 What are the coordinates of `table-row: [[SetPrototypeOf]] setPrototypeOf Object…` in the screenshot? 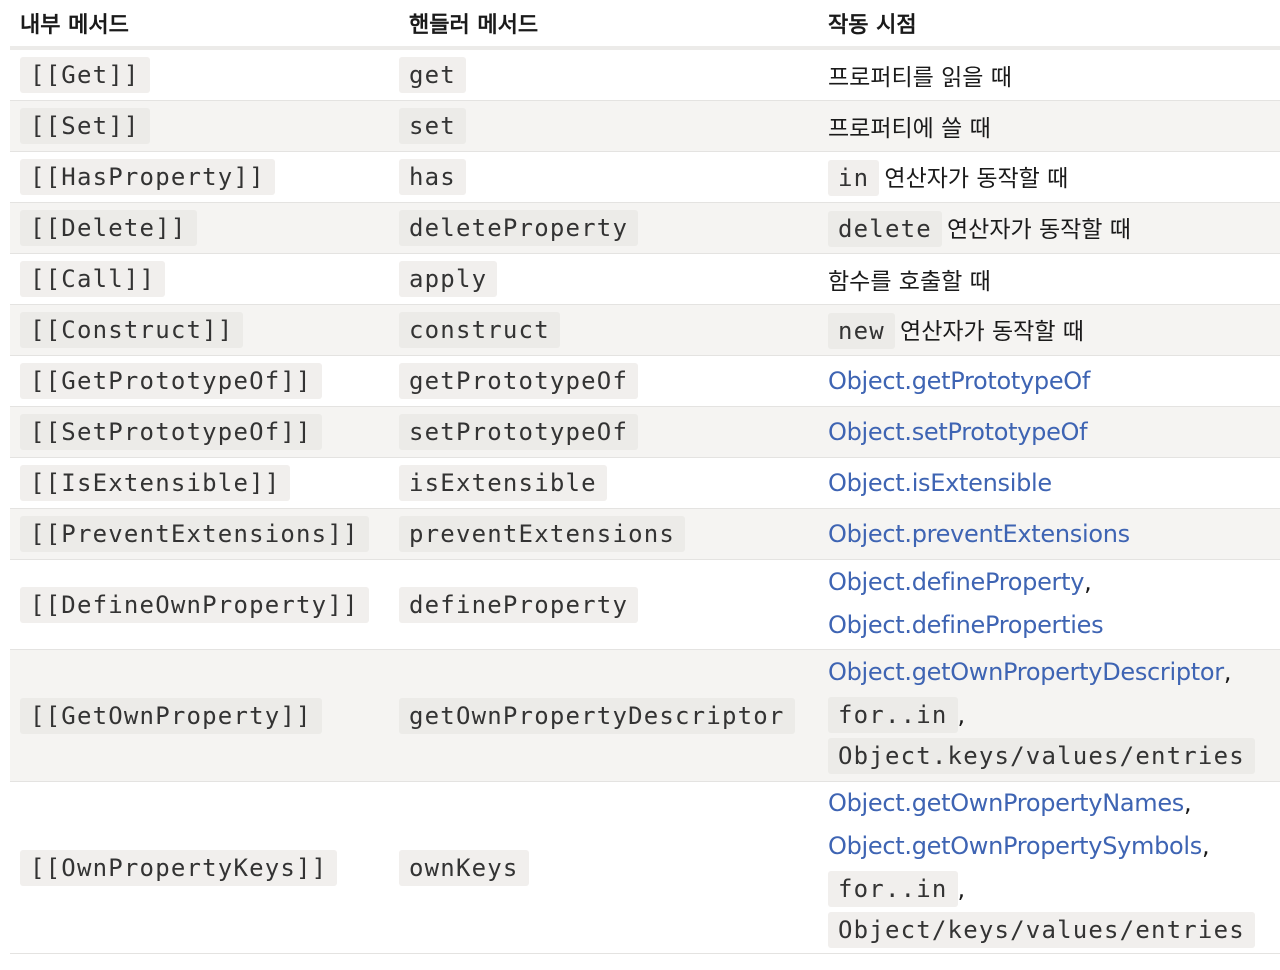 It's located at (645, 432).